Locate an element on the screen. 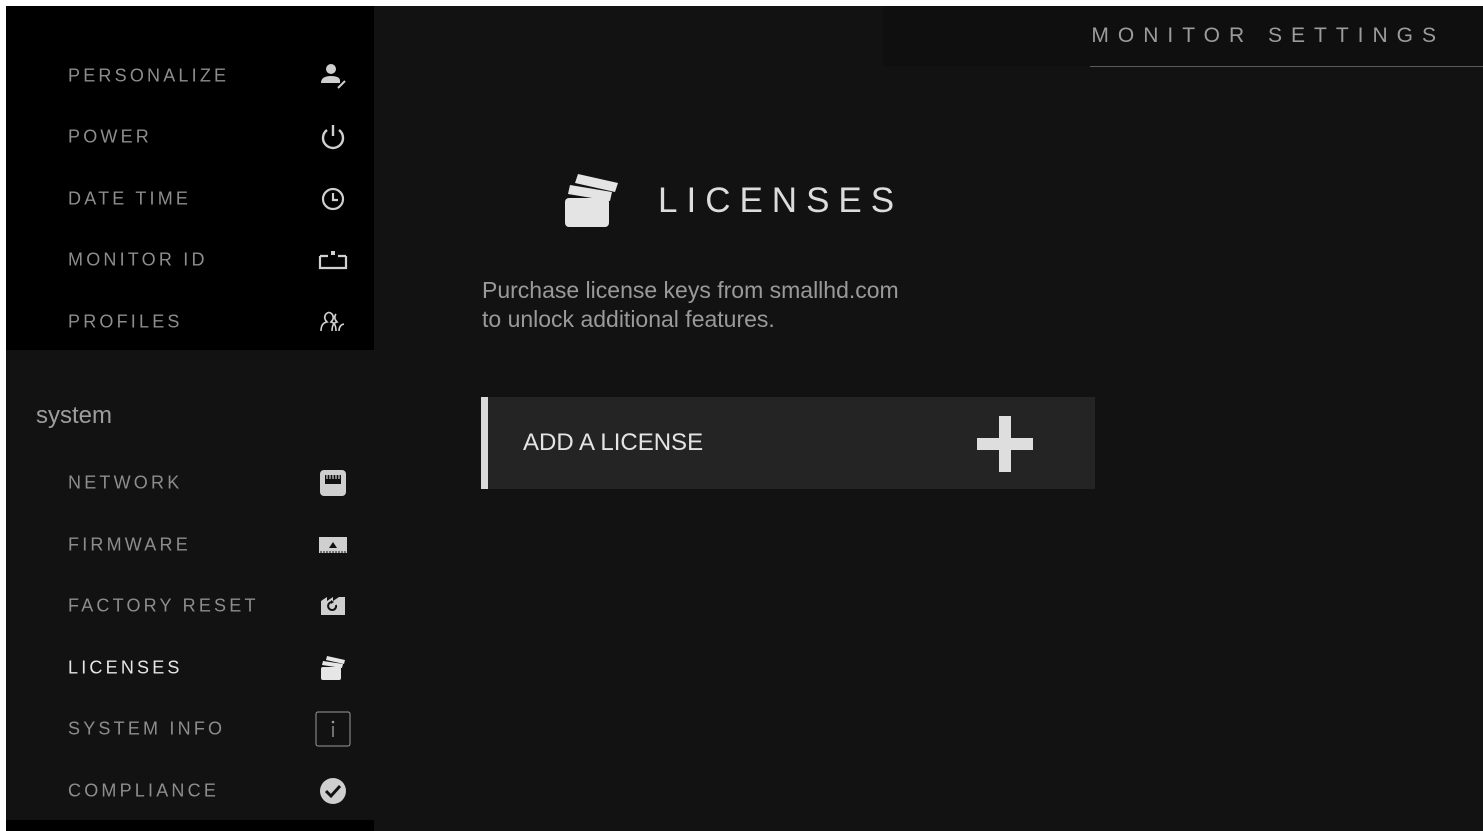 This screenshot has width=1483, height=831. sidebar-item-label: COMPLIANCE is located at coordinates (144, 790).